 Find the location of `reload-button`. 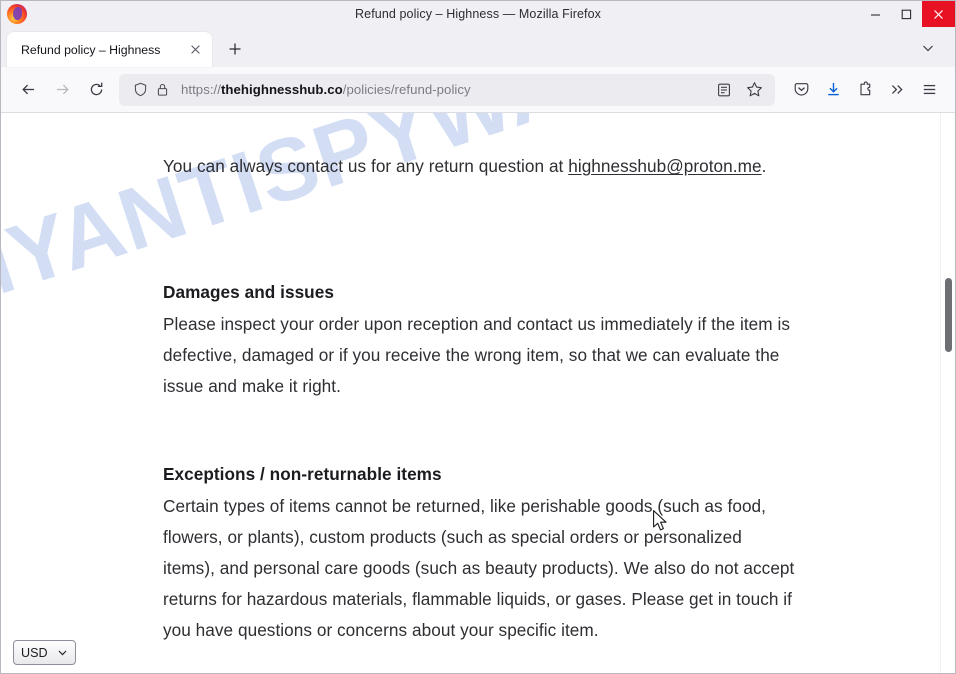

reload-button is located at coordinates (96, 90).